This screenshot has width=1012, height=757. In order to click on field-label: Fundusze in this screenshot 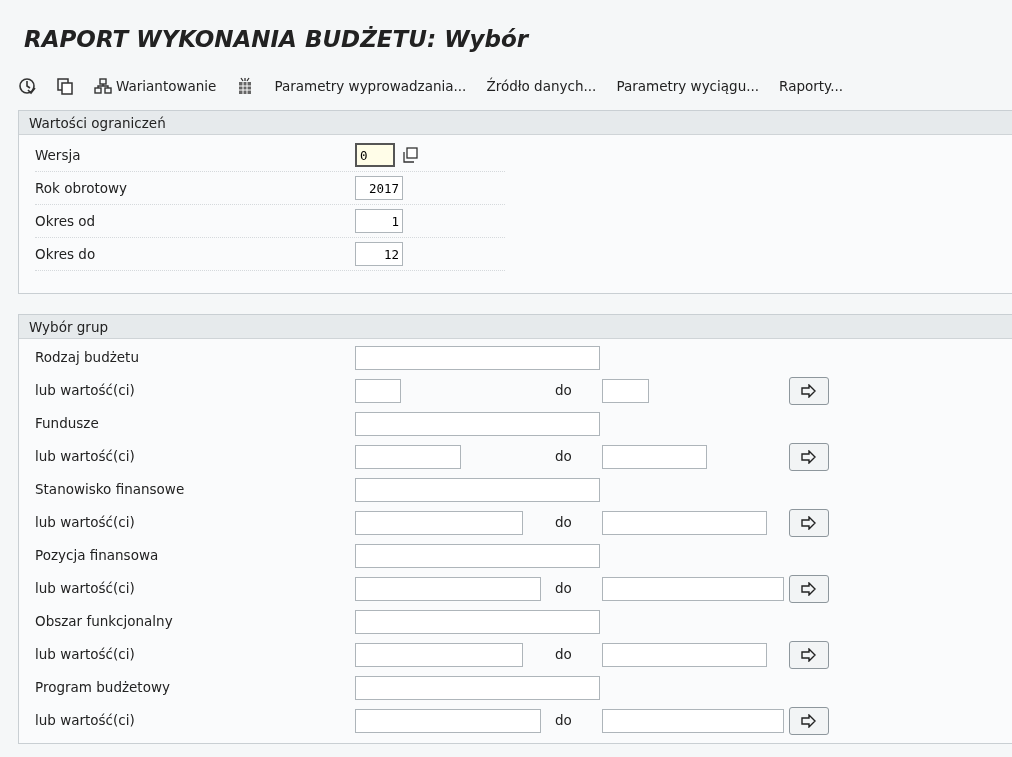, I will do `click(67, 424)`.